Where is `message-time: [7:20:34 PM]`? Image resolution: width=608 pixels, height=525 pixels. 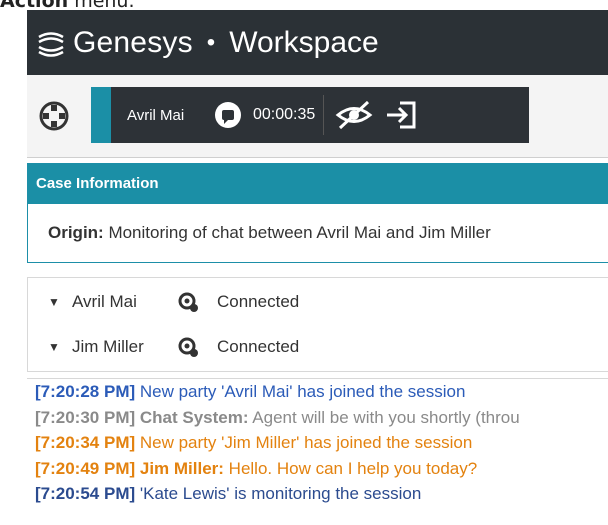 message-time: [7:20:34 PM] is located at coordinates (85, 442).